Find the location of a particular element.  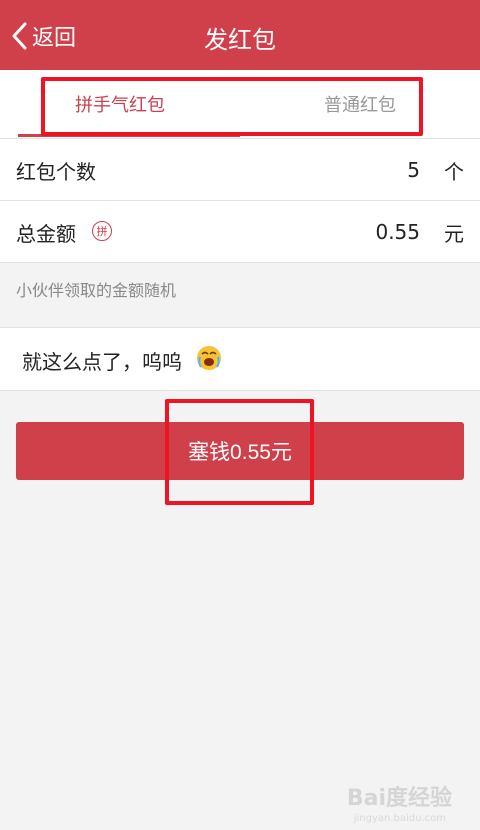

total-amount-row: 总金额 拼 元 is located at coordinates (240, 232).